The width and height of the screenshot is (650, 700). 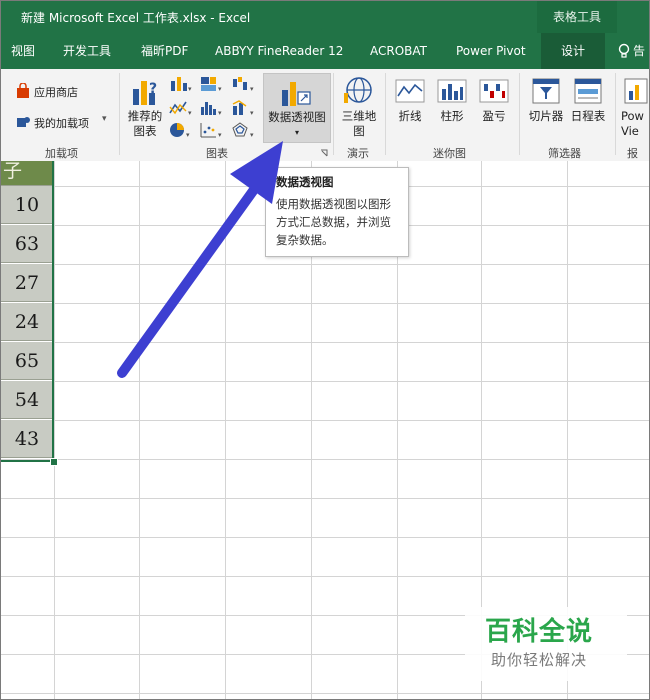 What do you see at coordinates (200, 259) in the screenshot?
I see `annotation-arrow` at bounding box center [200, 259].